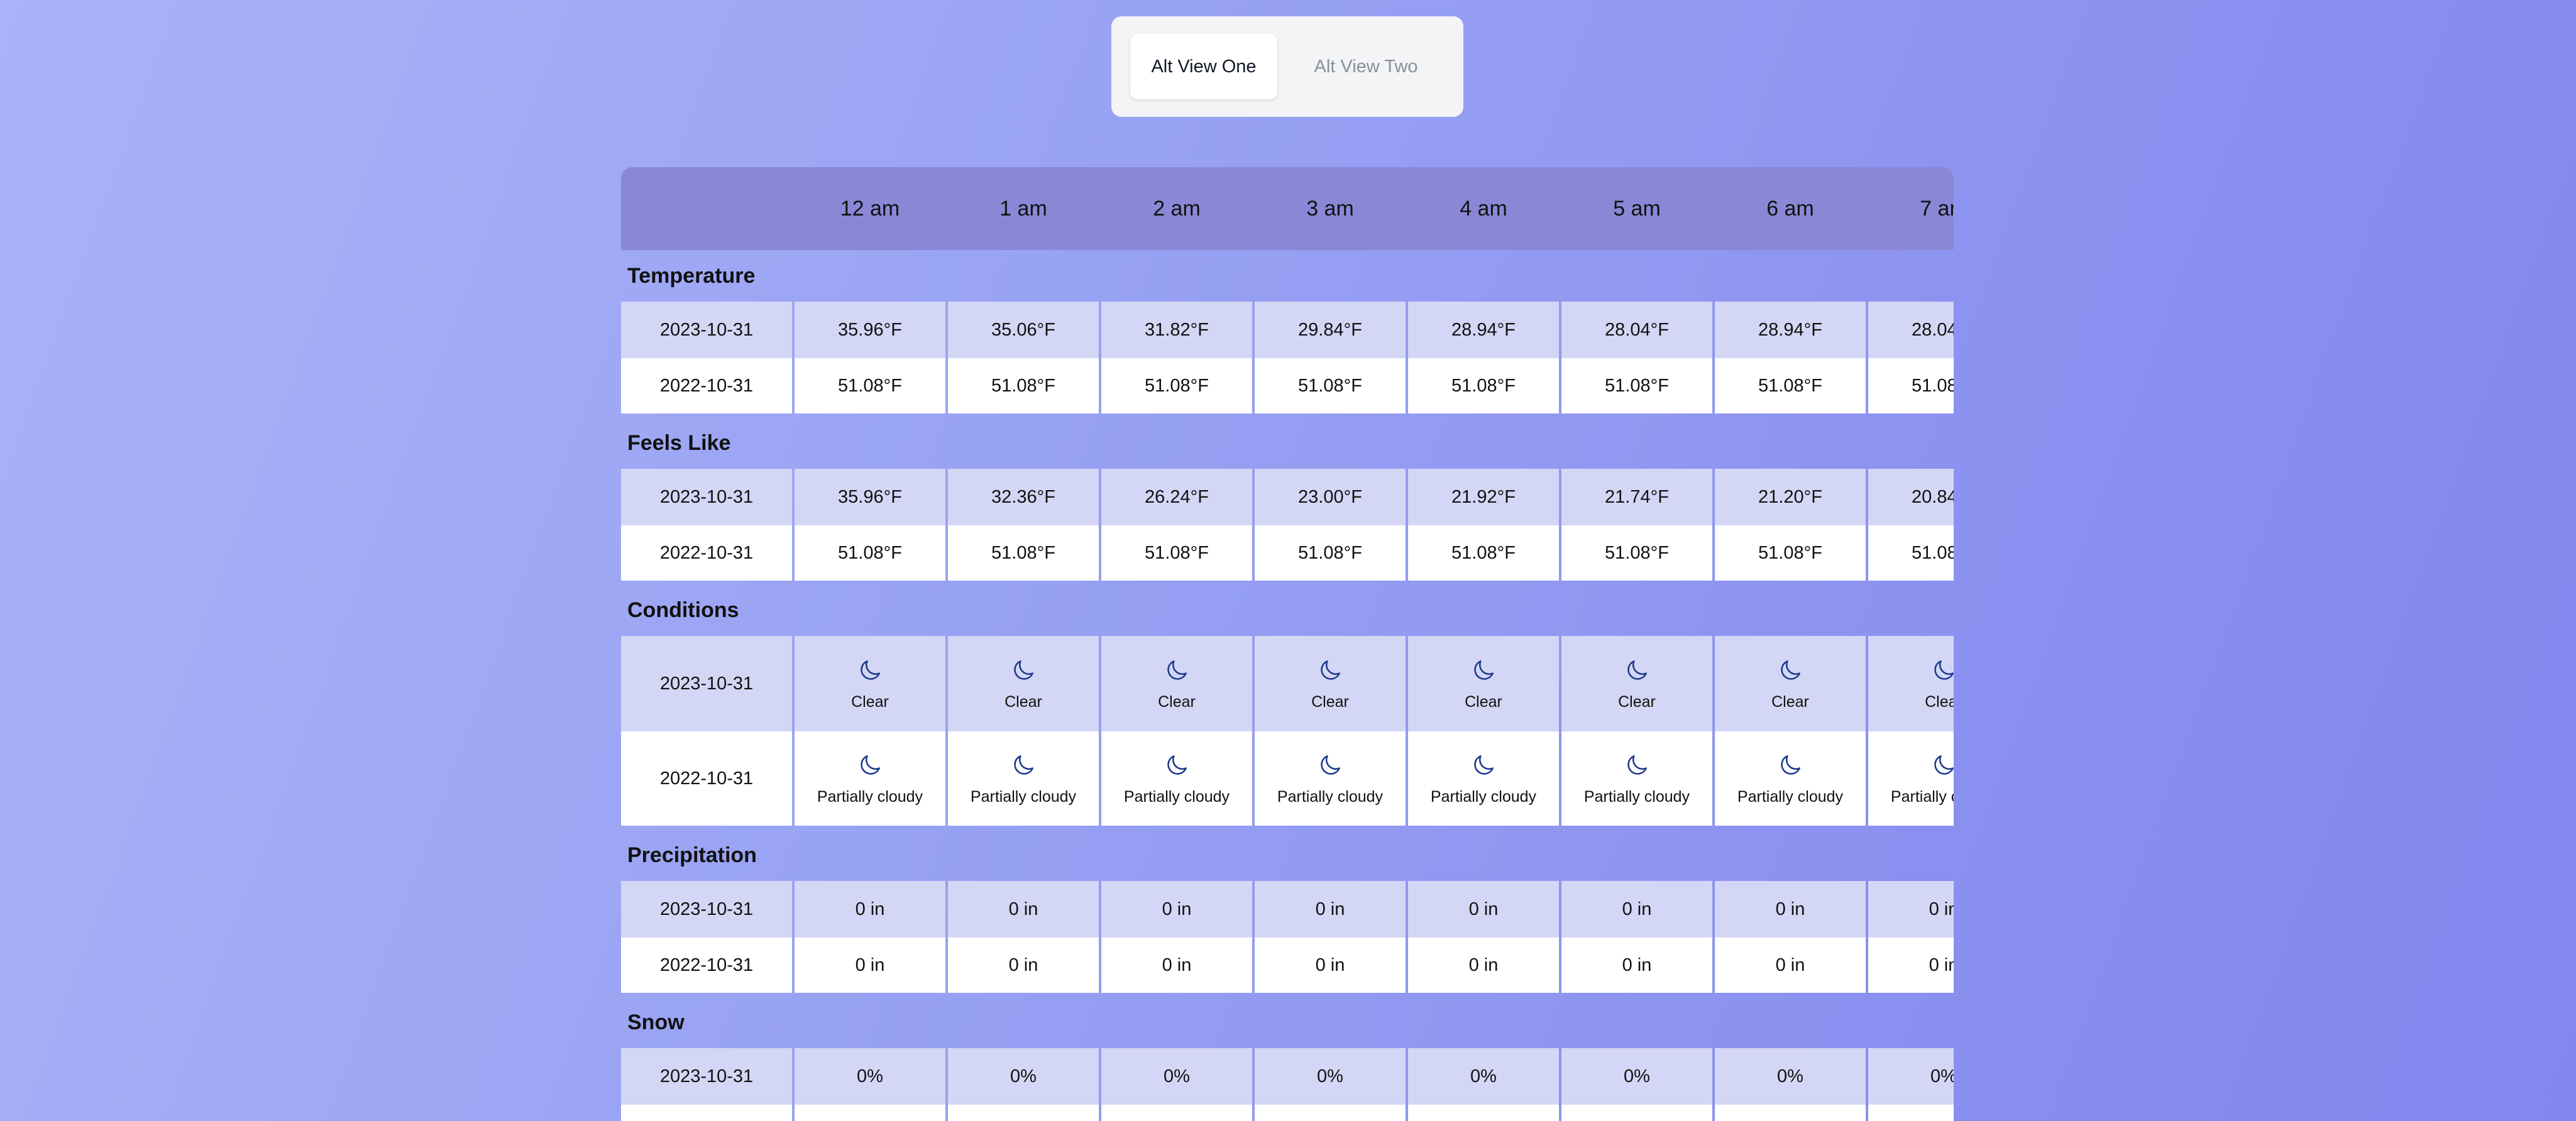  What do you see at coordinates (692, 855) in the screenshot?
I see `section-title: Precipitation` at bounding box center [692, 855].